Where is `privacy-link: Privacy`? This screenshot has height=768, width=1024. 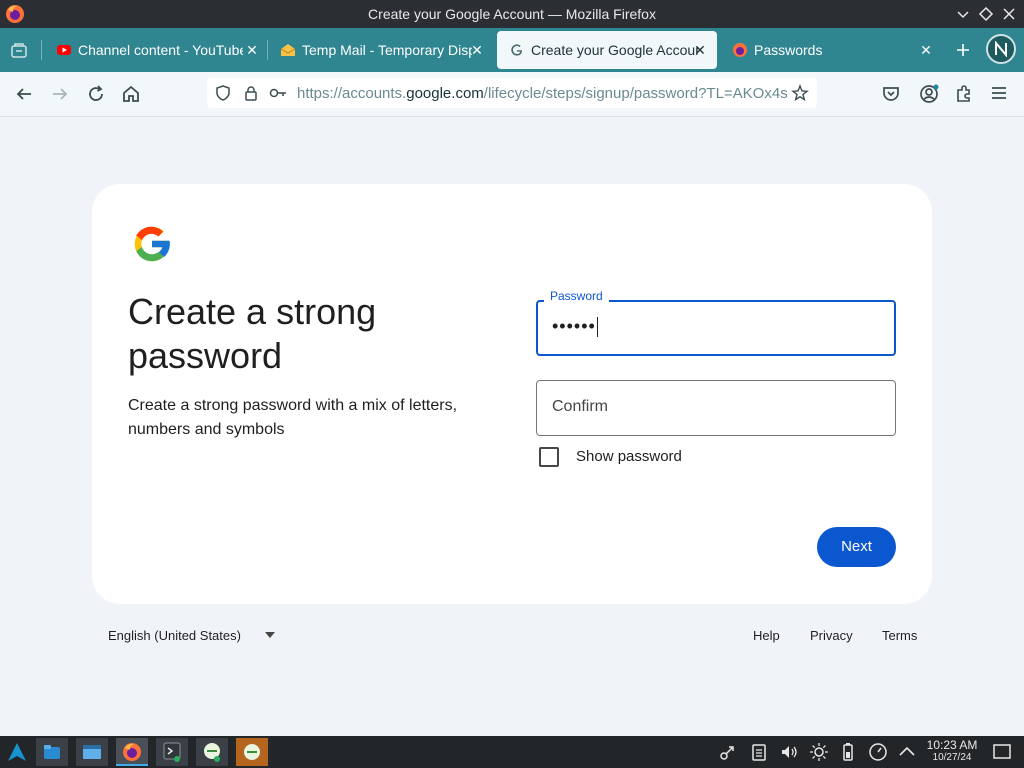
privacy-link: Privacy is located at coordinates (831, 635).